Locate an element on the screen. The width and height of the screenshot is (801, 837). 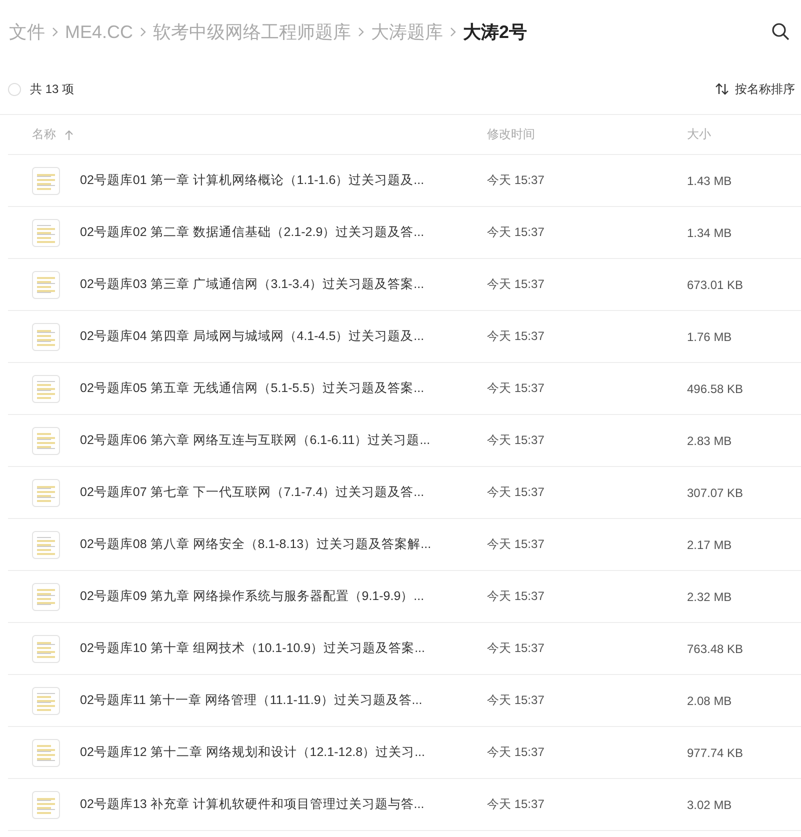
file-size: 1.34 MB is located at coordinates (709, 233).